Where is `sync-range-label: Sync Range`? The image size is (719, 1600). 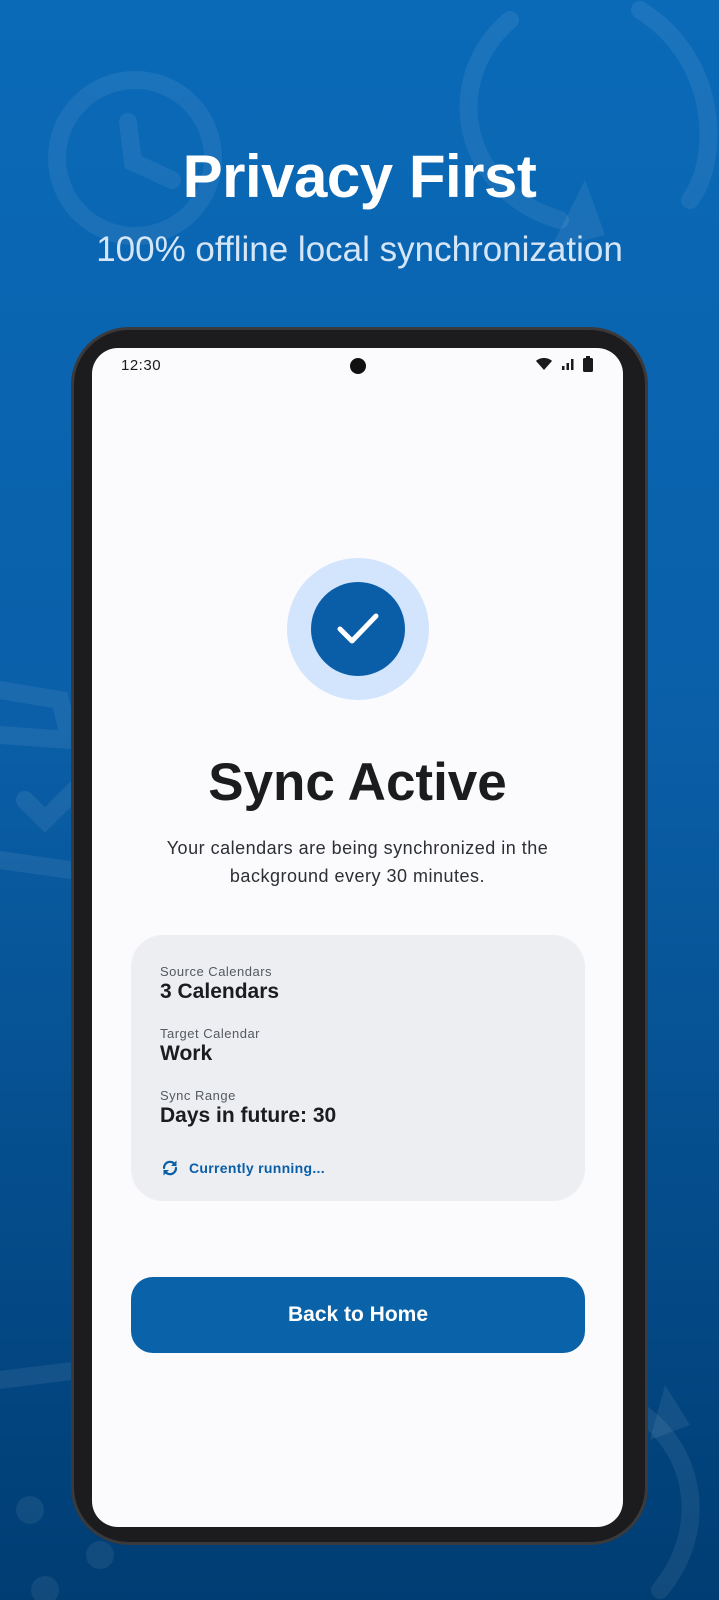 sync-range-label: Sync Range is located at coordinates (198, 1095).